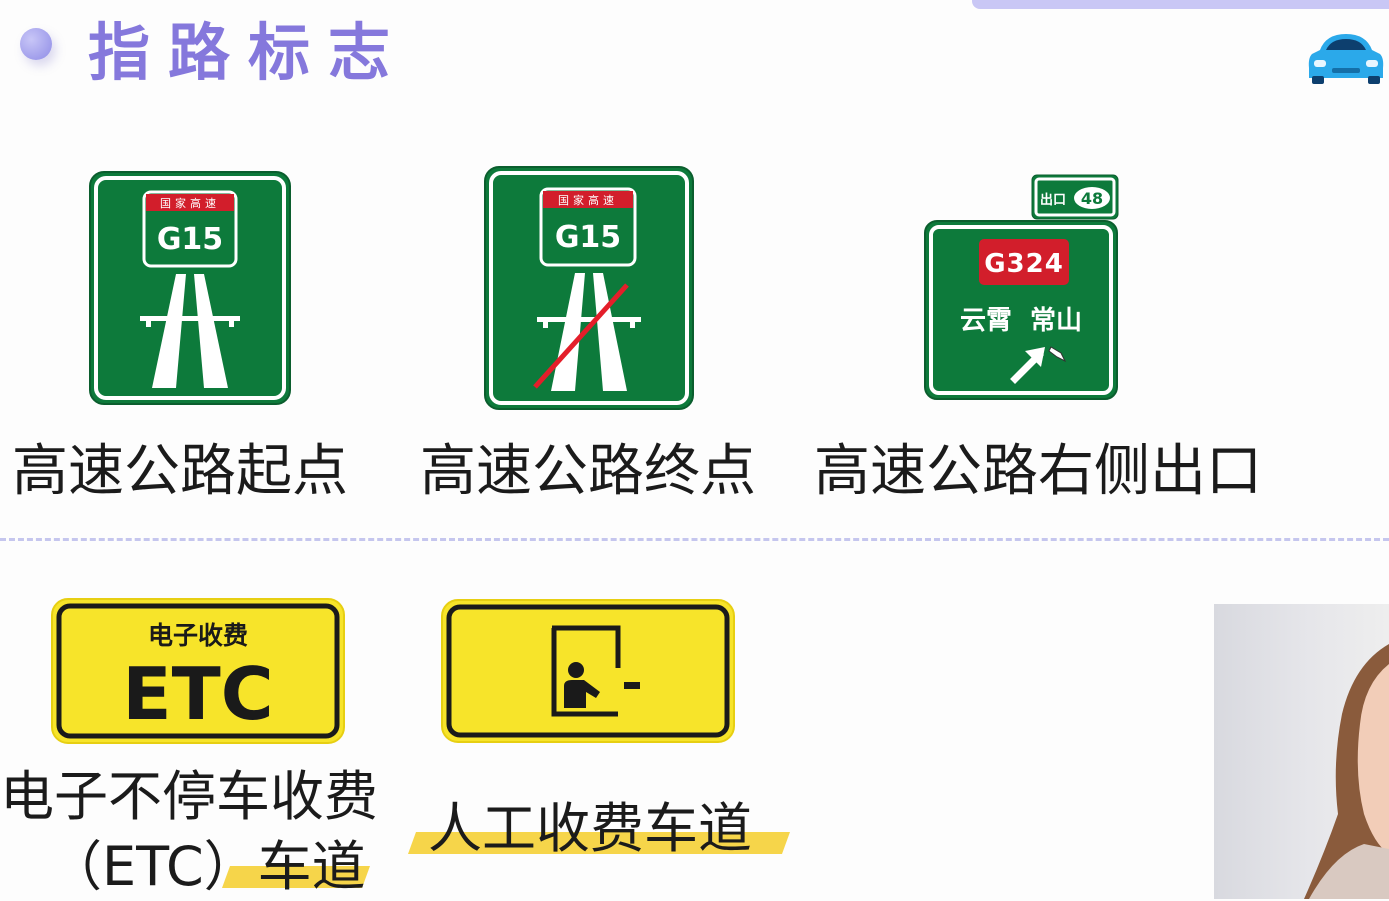  Describe the element at coordinates (588, 671) in the screenshot. I see `manual-toll-lane-sign` at that location.